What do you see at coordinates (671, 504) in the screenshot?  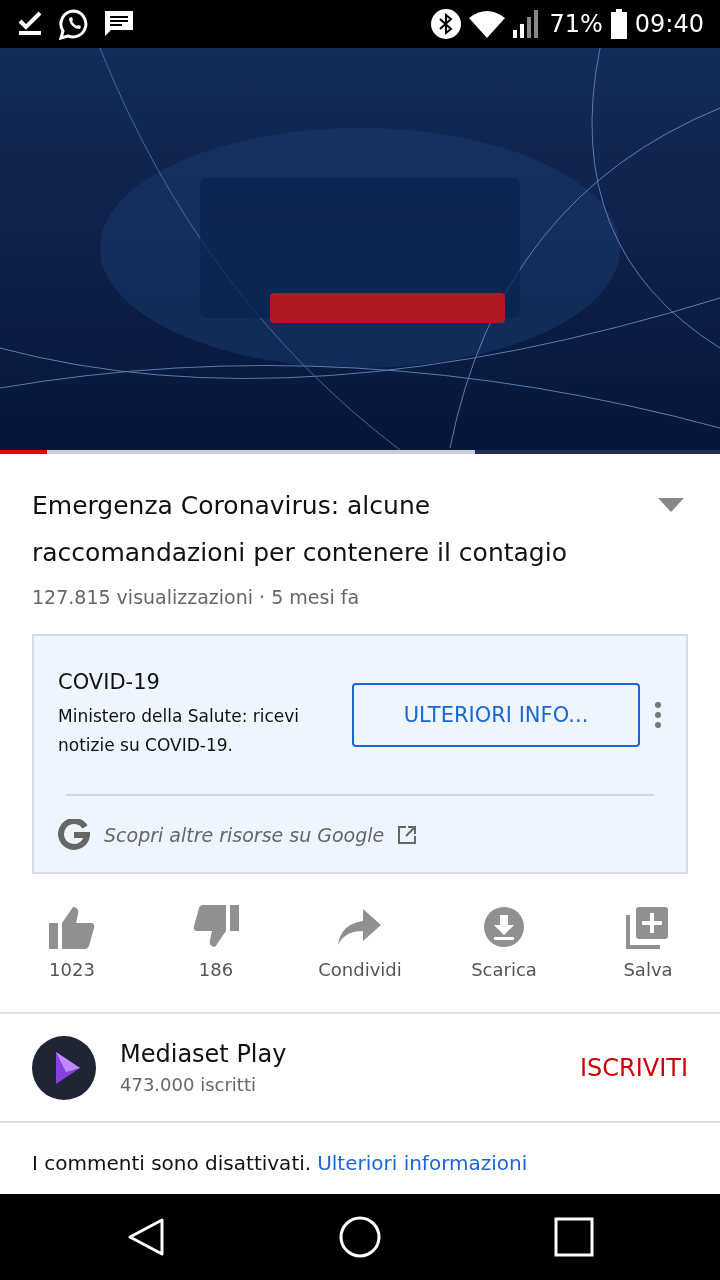 I see `caret-icon` at bounding box center [671, 504].